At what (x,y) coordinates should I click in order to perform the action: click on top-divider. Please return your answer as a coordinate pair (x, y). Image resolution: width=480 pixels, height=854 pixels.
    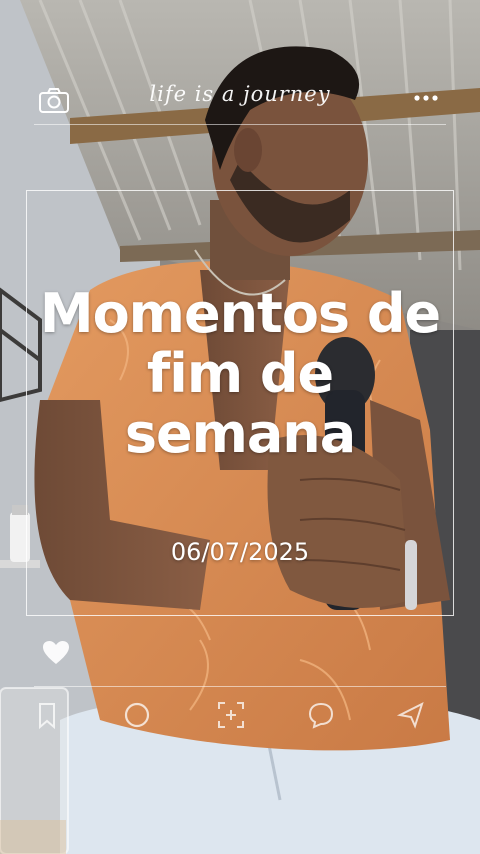
    Looking at the image, I should click on (240, 124).